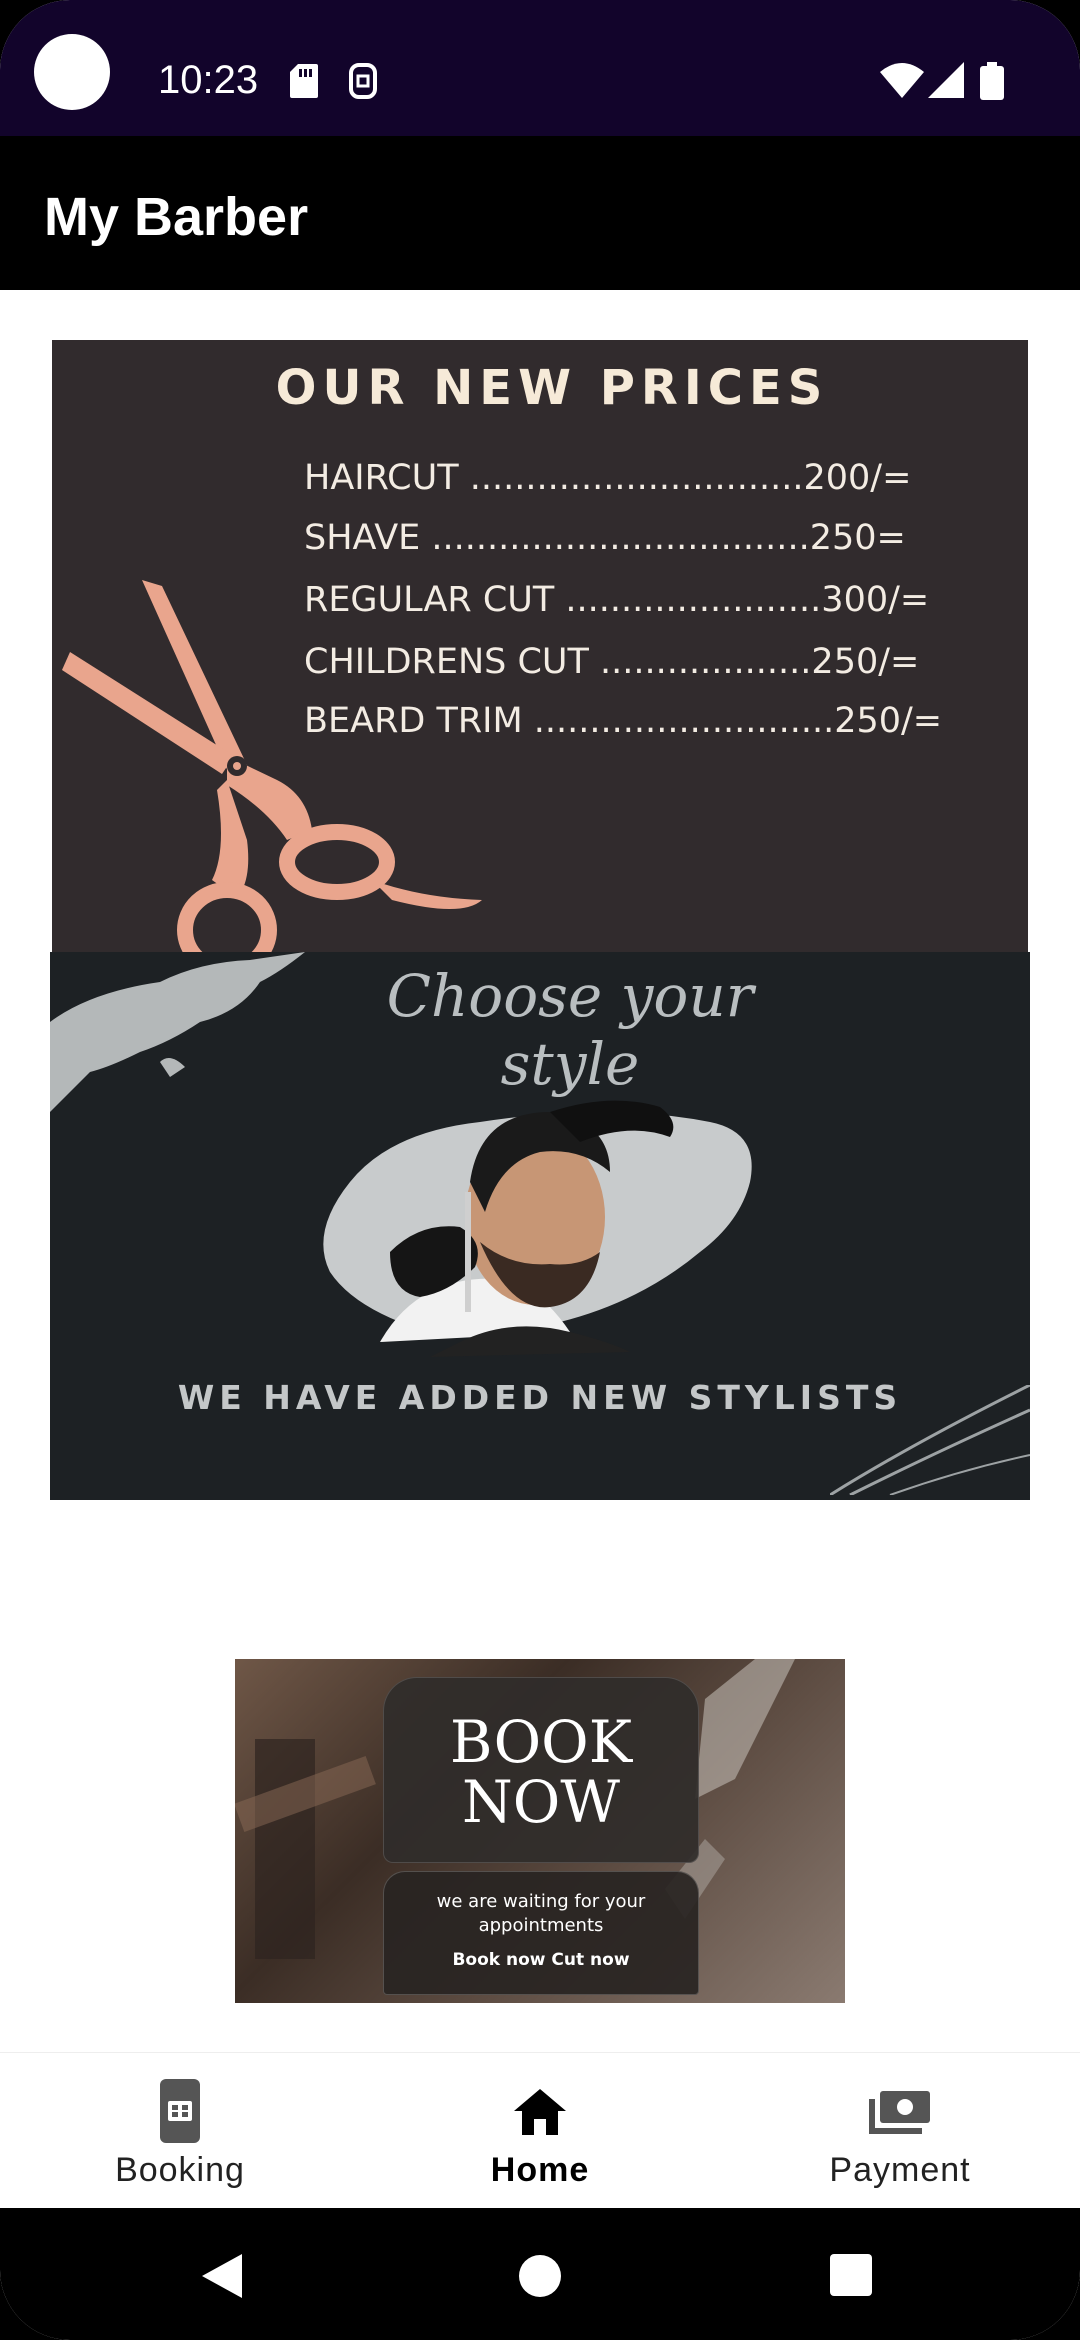 The height and width of the screenshot is (2340, 1080). Describe the element at coordinates (541, 1802) in the screenshot. I see `book-now-title-line2: NOW` at that location.